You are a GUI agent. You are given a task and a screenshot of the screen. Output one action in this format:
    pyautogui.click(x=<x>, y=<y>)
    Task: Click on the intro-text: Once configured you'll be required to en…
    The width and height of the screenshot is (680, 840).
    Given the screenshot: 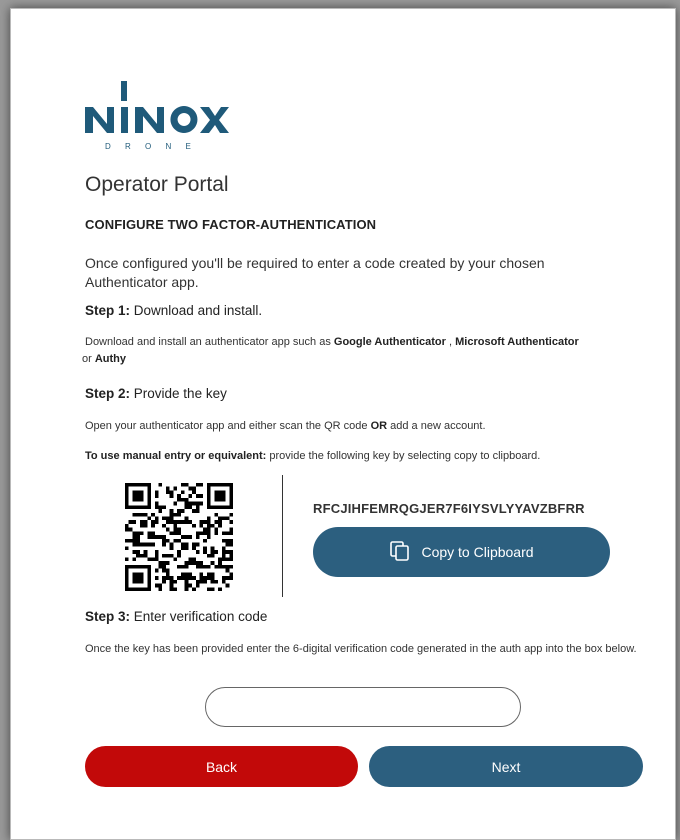 What is the action you would take?
    pyautogui.click(x=315, y=272)
    